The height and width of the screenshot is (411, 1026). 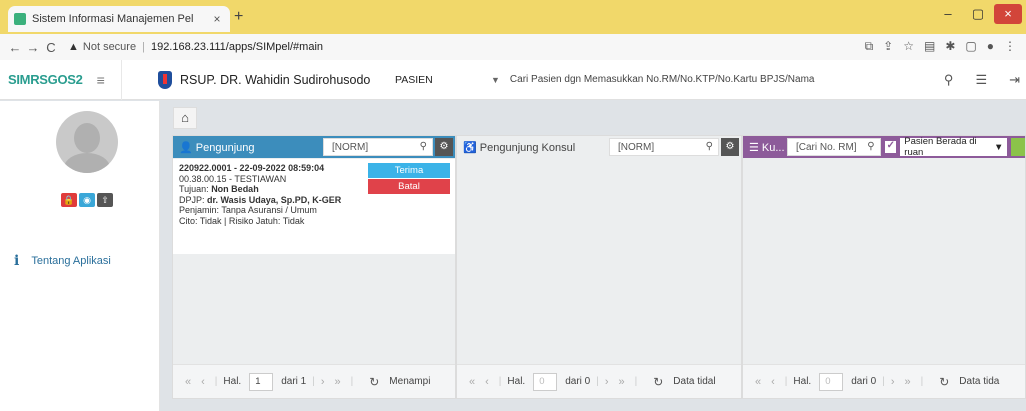 What do you see at coordinates (17, 261) in the screenshot?
I see `info-icon: i` at bounding box center [17, 261].